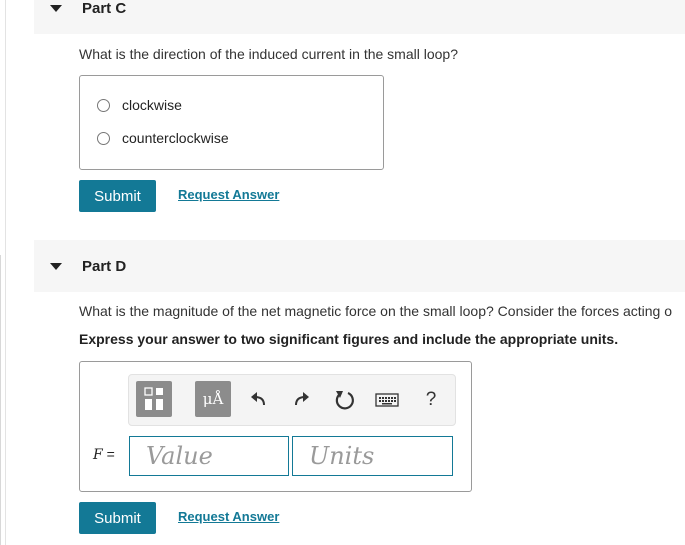 This screenshot has width=685, height=545. Describe the element at coordinates (209, 456) in the screenshot. I see `value-input` at that location.